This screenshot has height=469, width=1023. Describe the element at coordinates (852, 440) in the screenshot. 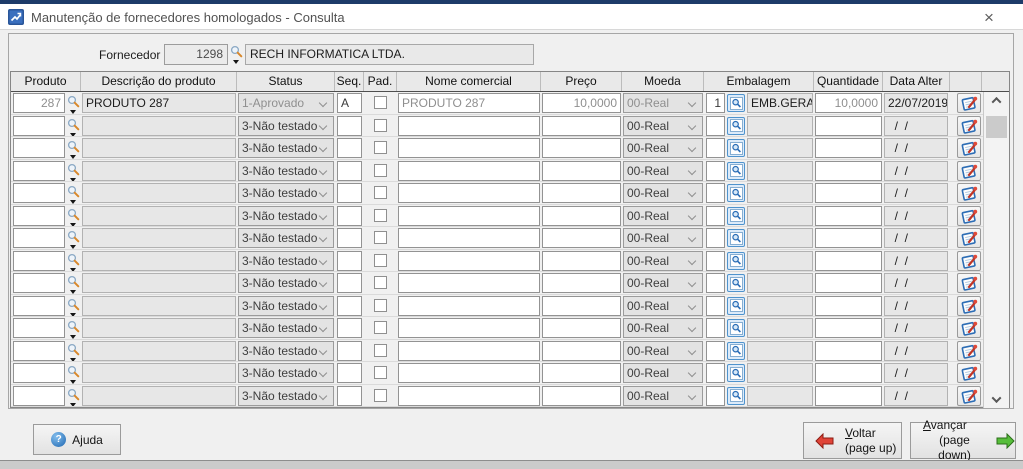

I see `page-up-button: Voltar (page up)` at that location.